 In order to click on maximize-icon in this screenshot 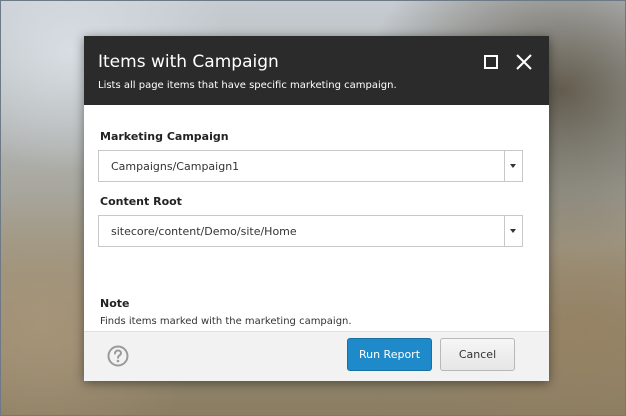, I will do `click(491, 62)`.